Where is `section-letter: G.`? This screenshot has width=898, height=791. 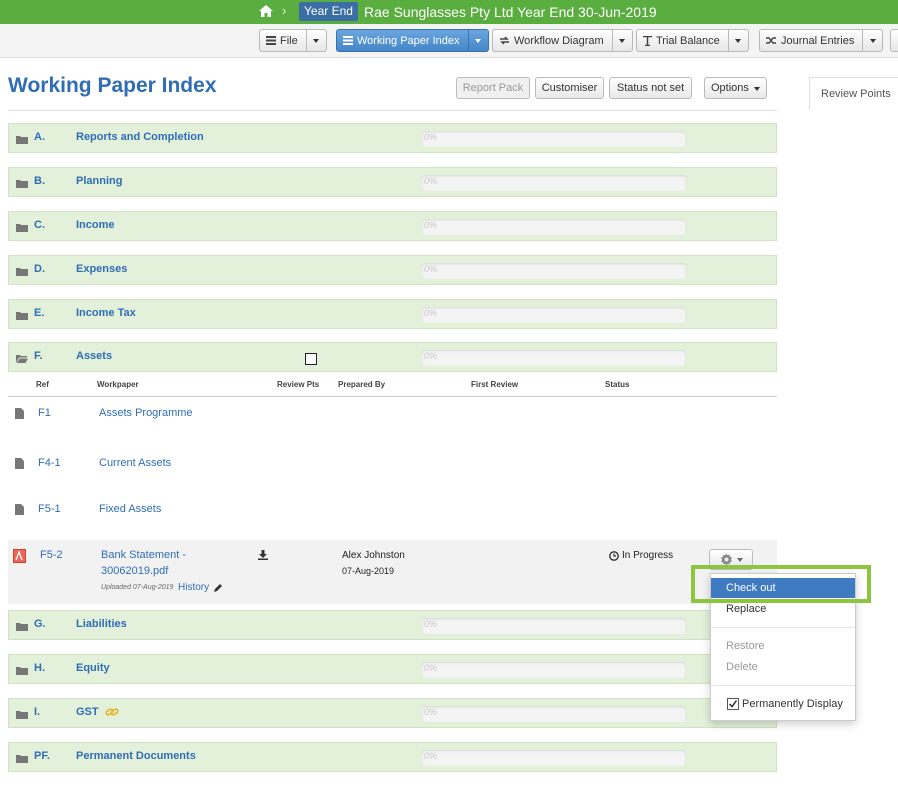
section-letter: G. is located at coordinates (40, 624).